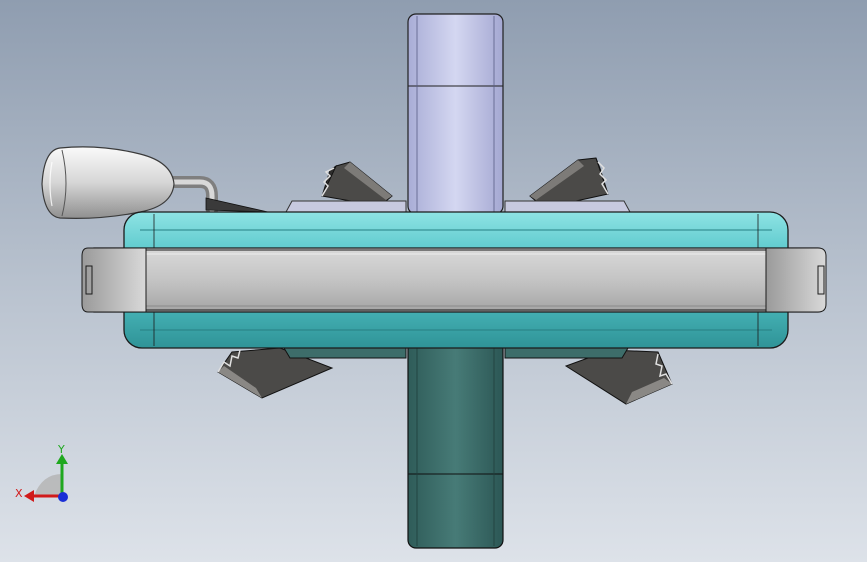 This screenshot has height=562, width=867. I want to click on z-axis-dot, so click(63, 497).